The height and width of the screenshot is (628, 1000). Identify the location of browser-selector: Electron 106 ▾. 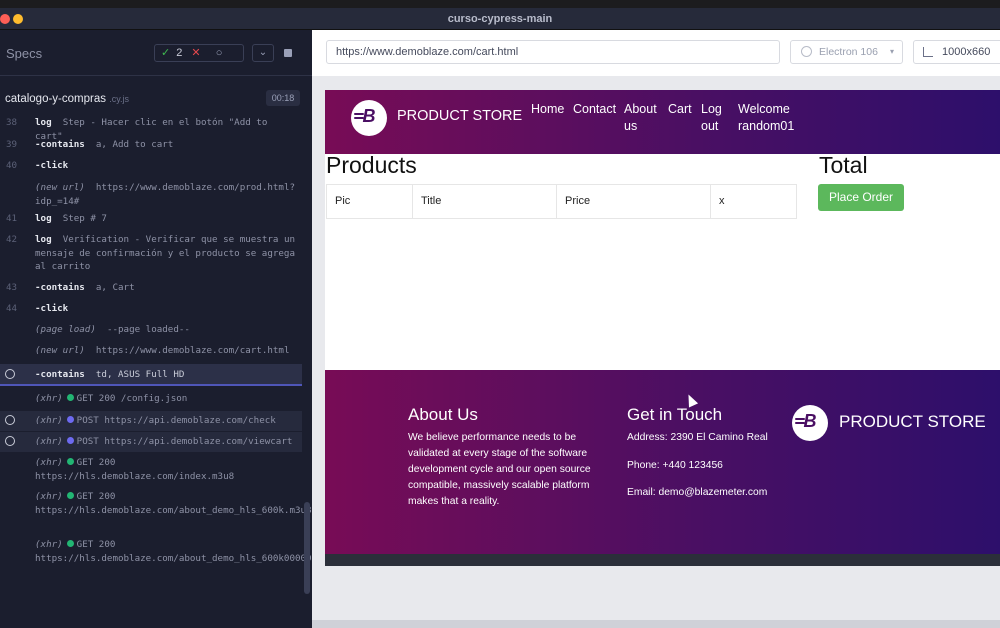
(846, 52).